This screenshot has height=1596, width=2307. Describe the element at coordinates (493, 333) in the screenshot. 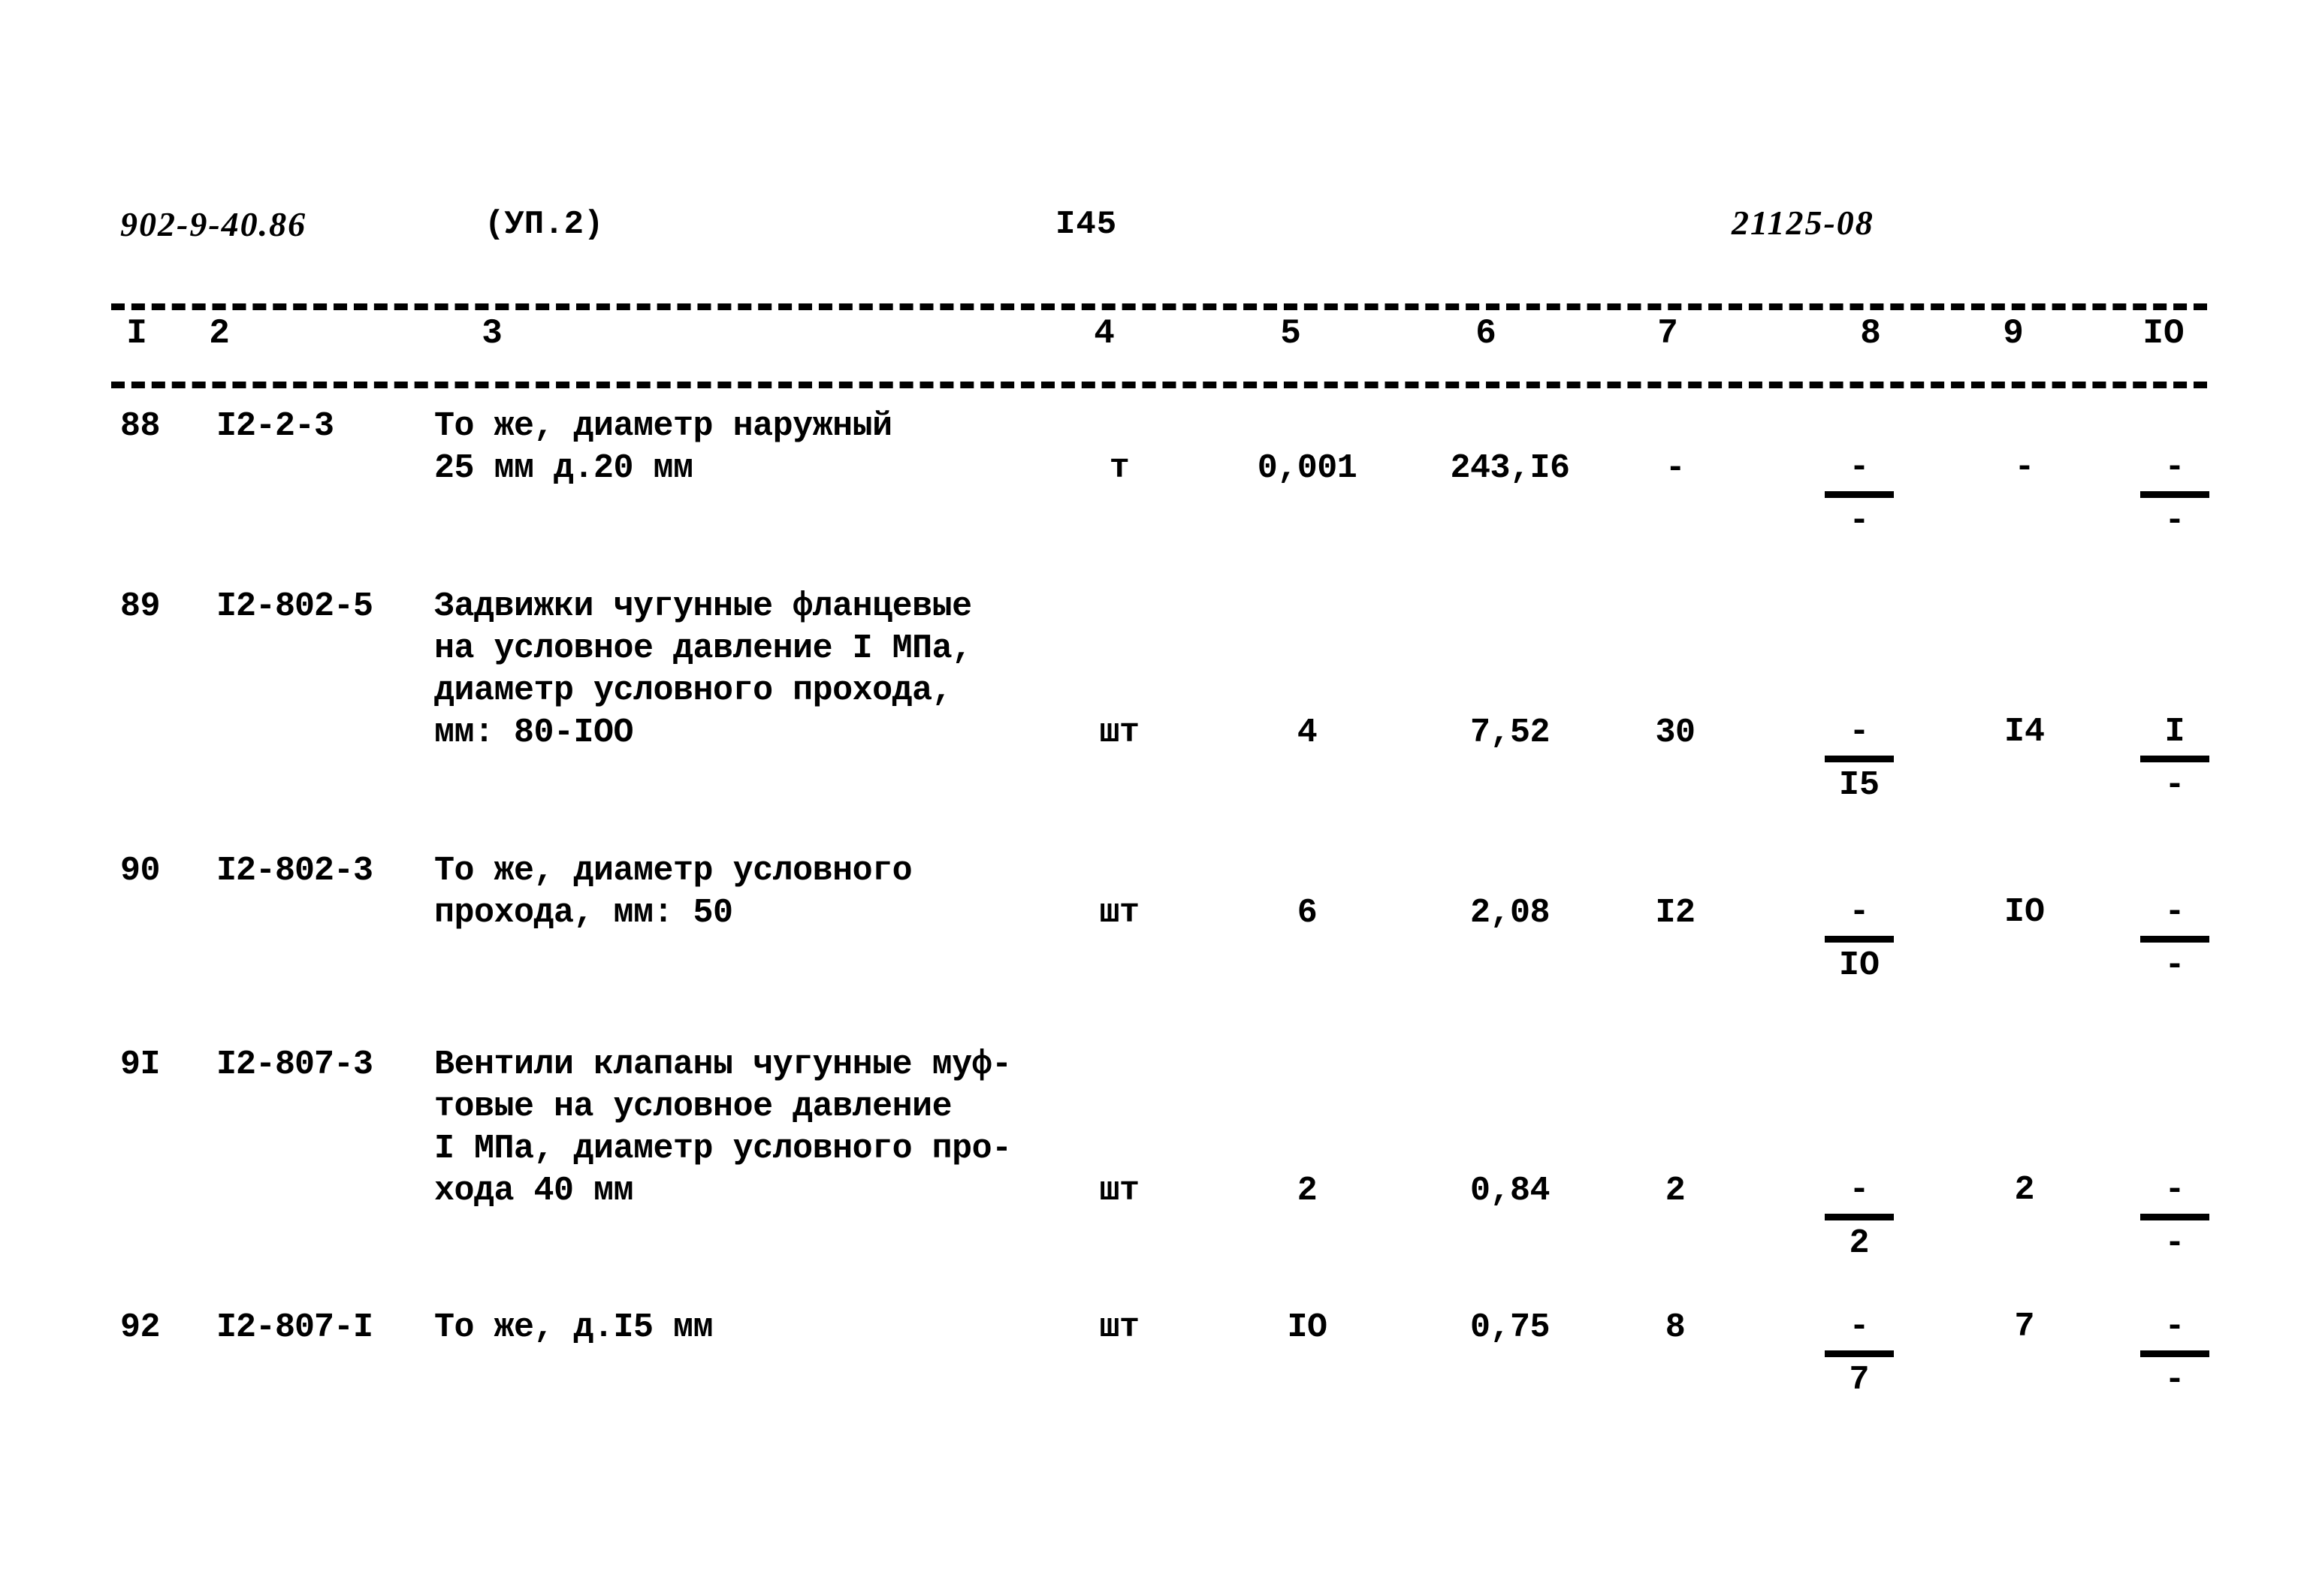

I see `column-number-3: 3` at that location.